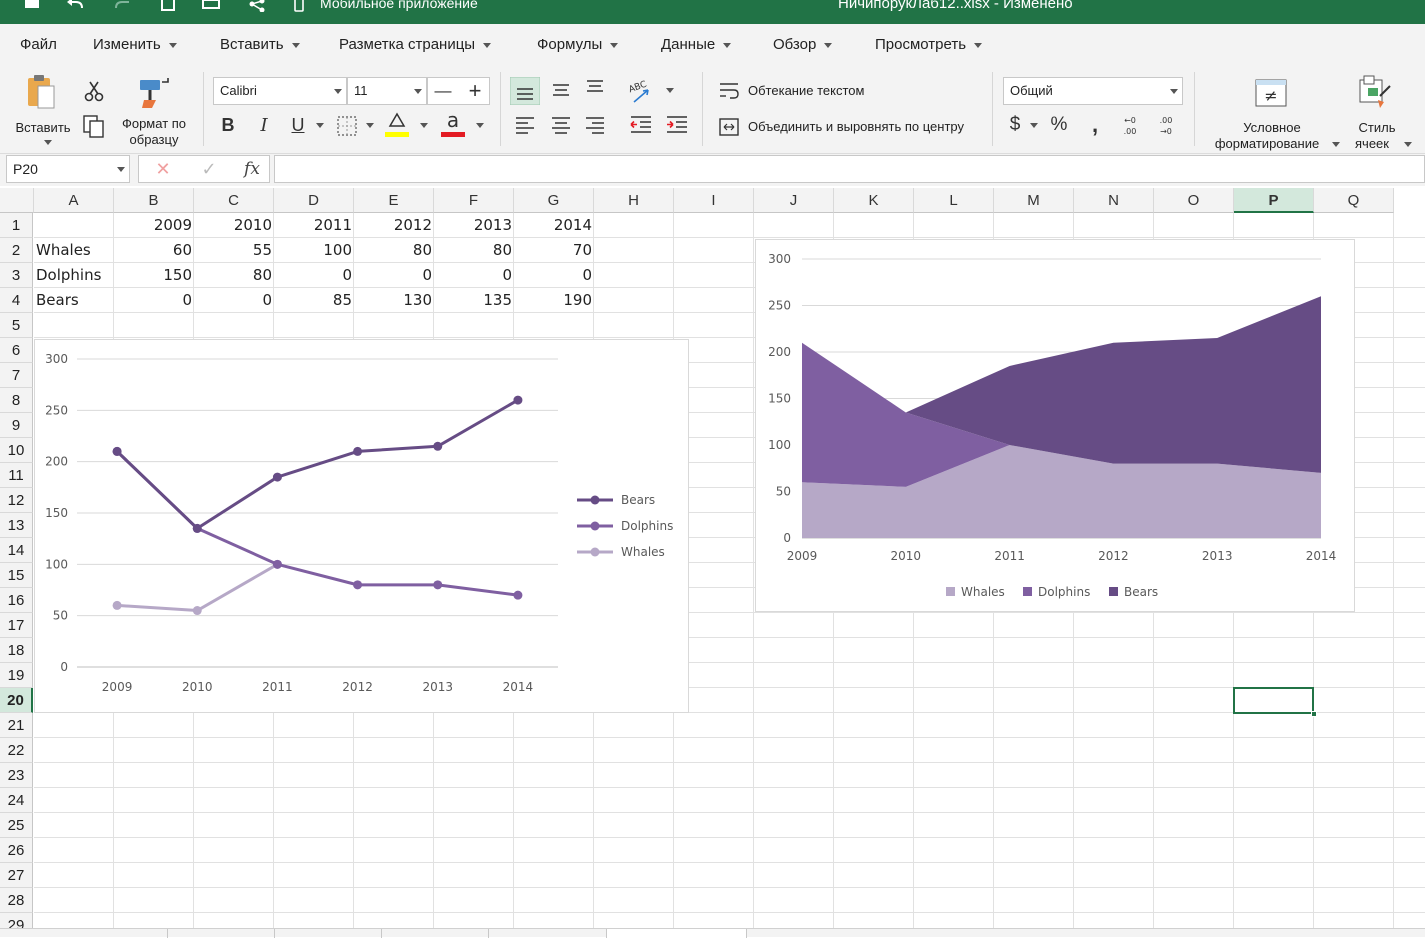  Describe the element at coordinates (347, 126) in the screenshot. I see `borders-icon` at that location.